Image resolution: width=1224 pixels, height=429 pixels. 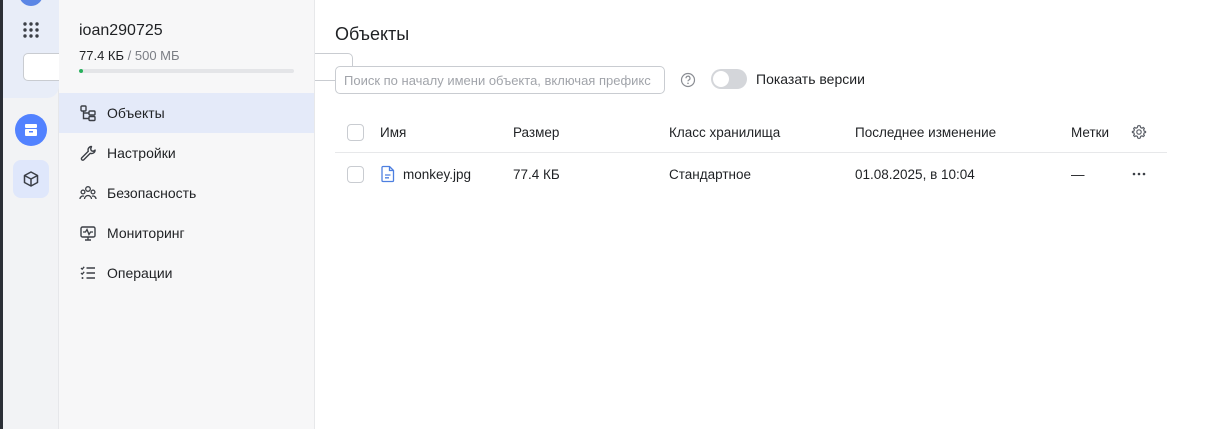 I want to click on show-versions-label: Показать версии, so click(x=810, y=79).